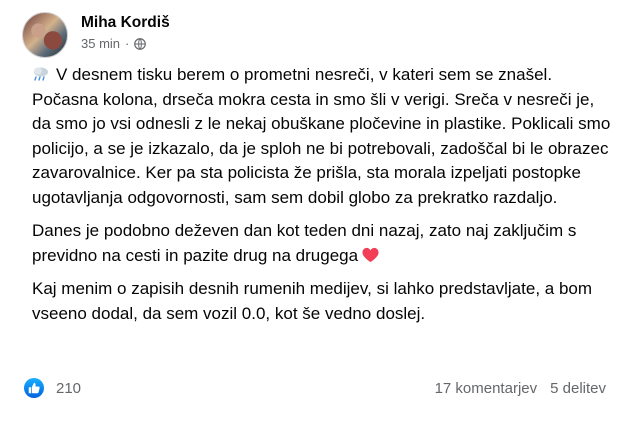 The width and height of the screenshot is (628, 421). What do you see at coordinates (34, 388) in the screenshot?
I see `like-icon` at bounding box center [34, 388].